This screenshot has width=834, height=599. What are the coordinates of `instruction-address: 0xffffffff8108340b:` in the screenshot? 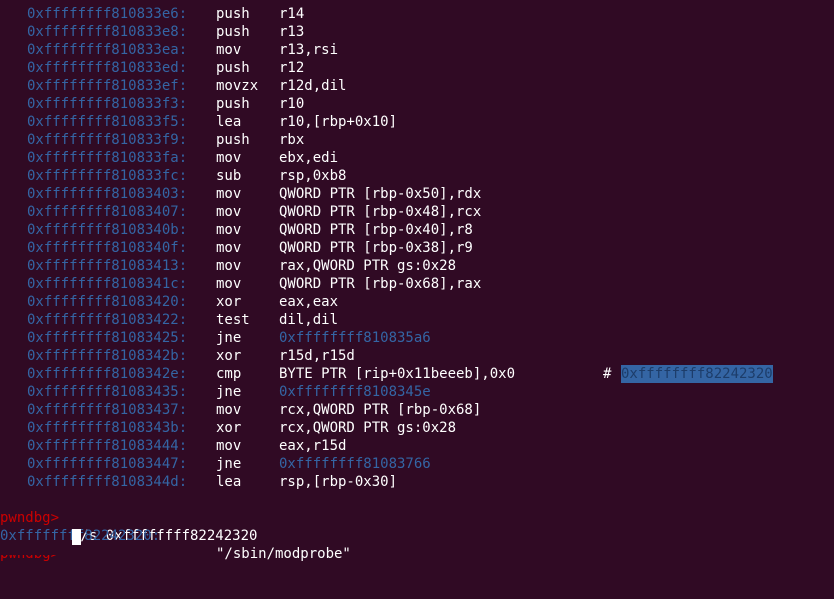 It's located at (107, 230).